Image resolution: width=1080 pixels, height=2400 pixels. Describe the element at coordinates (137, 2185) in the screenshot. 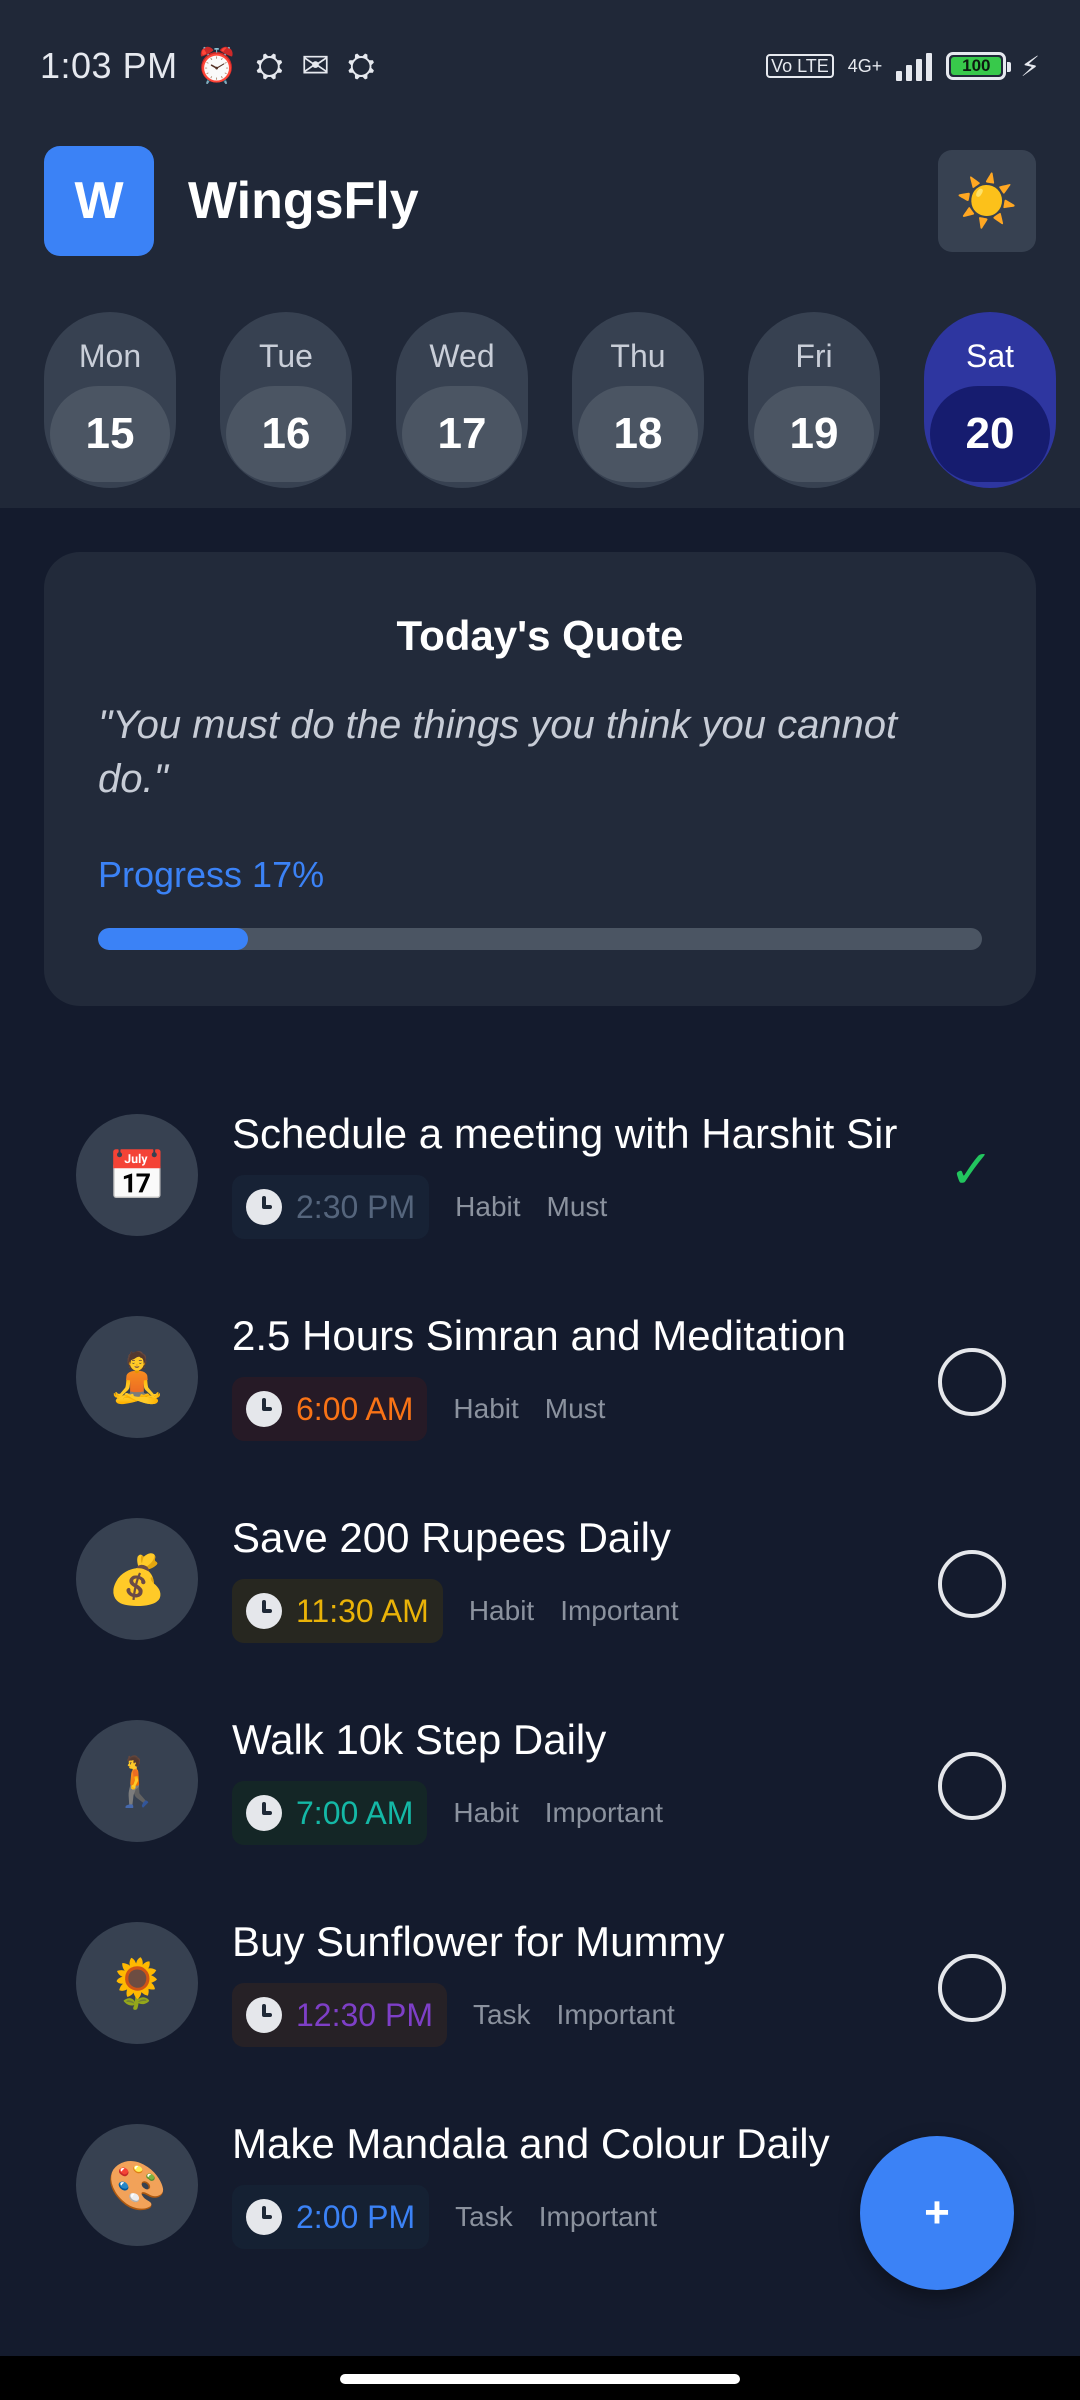

I see `palette-icon: 🎨` at that location.